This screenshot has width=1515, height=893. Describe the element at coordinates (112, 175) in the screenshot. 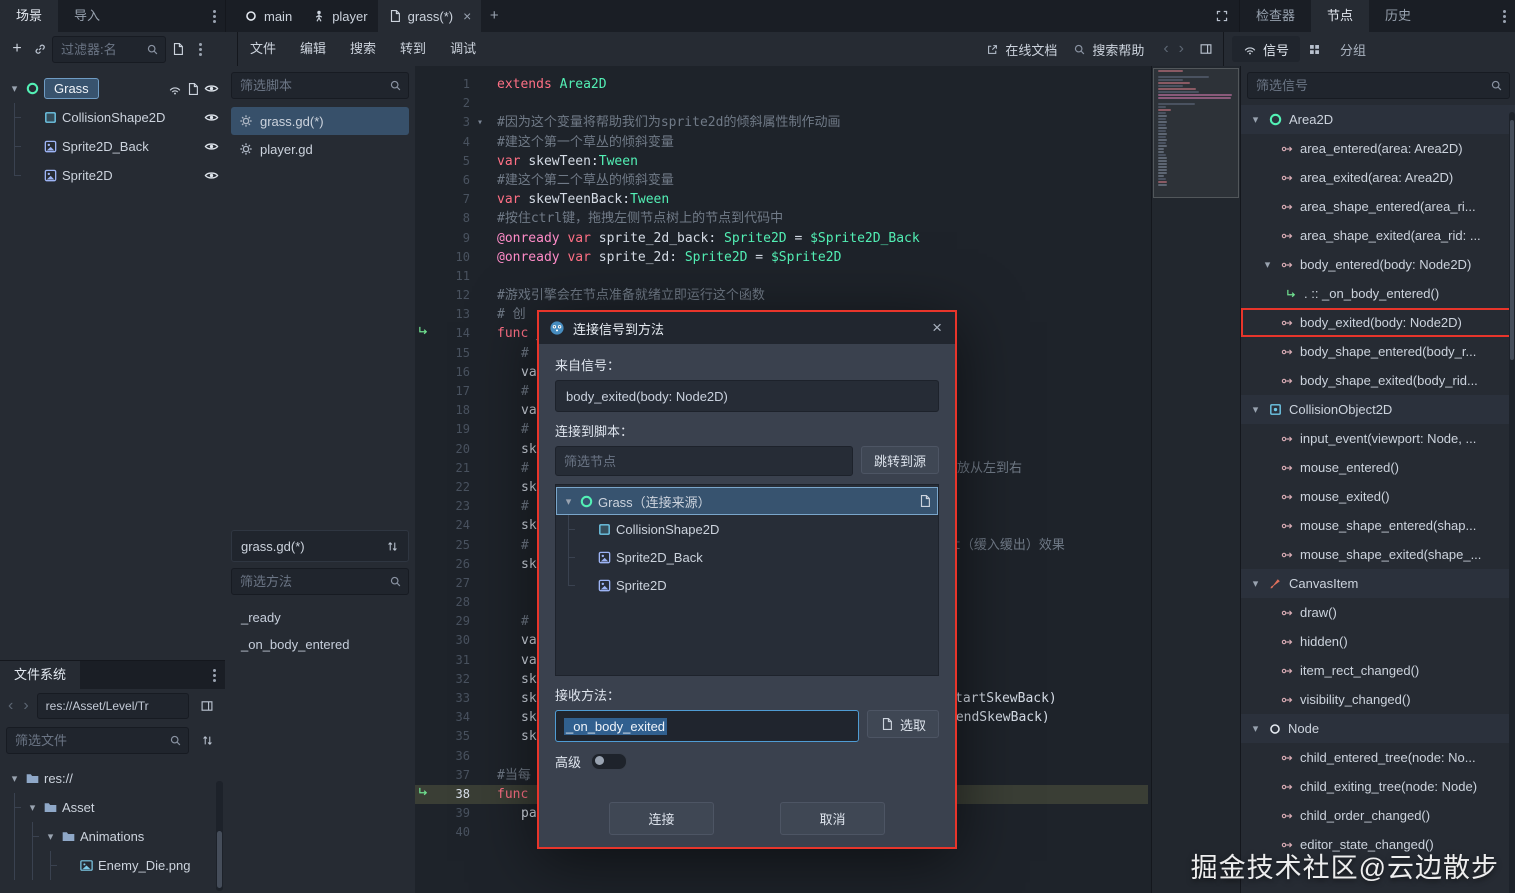

I see `scene-tree-item-sprite-2d: Sprite2D` at that location.